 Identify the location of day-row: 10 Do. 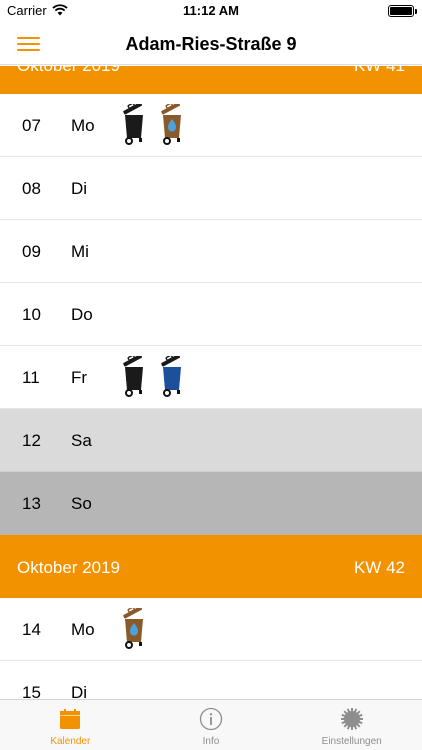
(211, 314).